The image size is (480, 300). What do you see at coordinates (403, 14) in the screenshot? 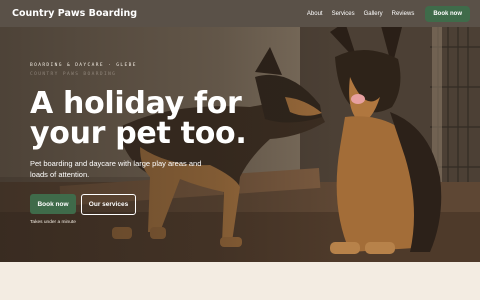
I see `nav-link-reviews: Reviews` at bounding box center [403, 14].